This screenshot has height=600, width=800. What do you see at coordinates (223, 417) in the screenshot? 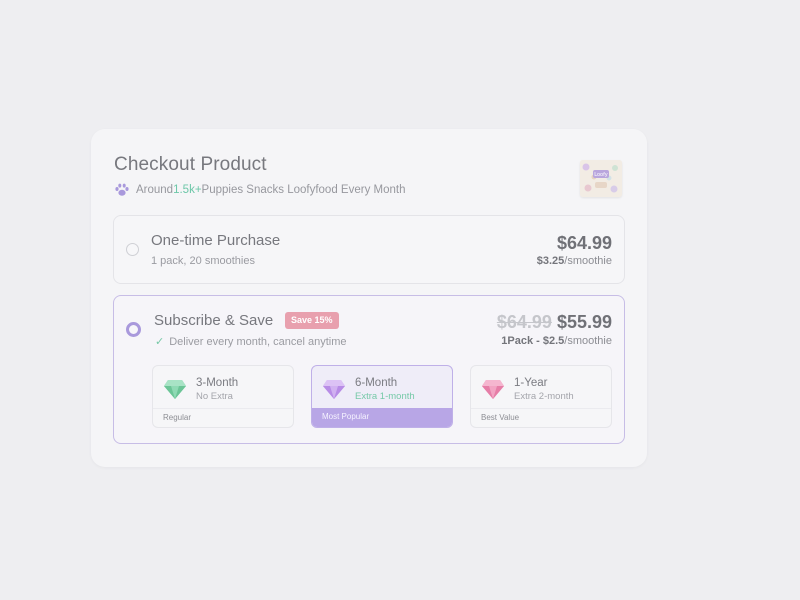
I see `plan-footer: Regular` at bounding box center [223, 417].